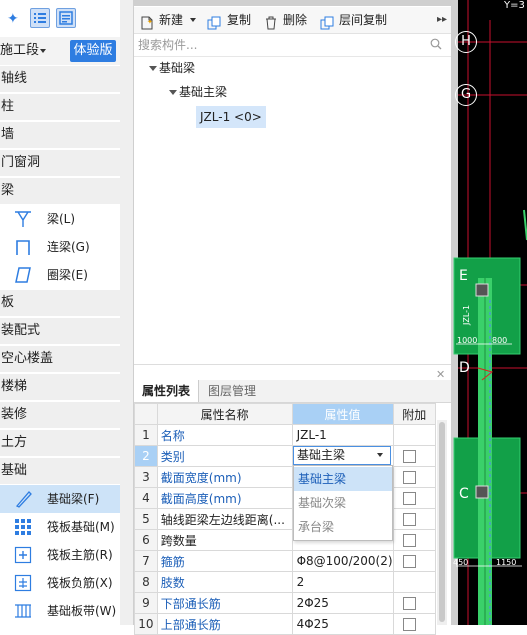  I want to click on axis-label-e: E, so click(463, 276).